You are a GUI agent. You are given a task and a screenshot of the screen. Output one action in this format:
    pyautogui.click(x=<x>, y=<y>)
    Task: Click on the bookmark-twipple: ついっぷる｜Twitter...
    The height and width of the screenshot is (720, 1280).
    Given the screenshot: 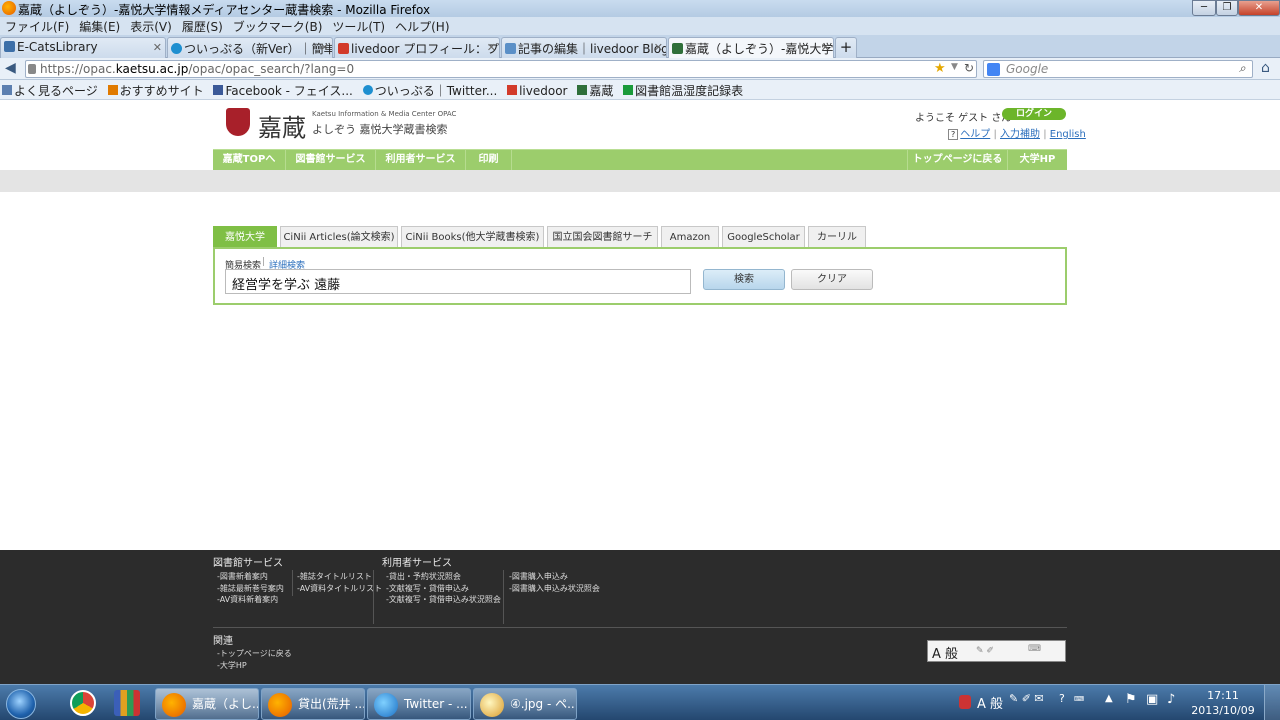 What is the action you would take?
    pyautogui.click(x=431, y=89)
    